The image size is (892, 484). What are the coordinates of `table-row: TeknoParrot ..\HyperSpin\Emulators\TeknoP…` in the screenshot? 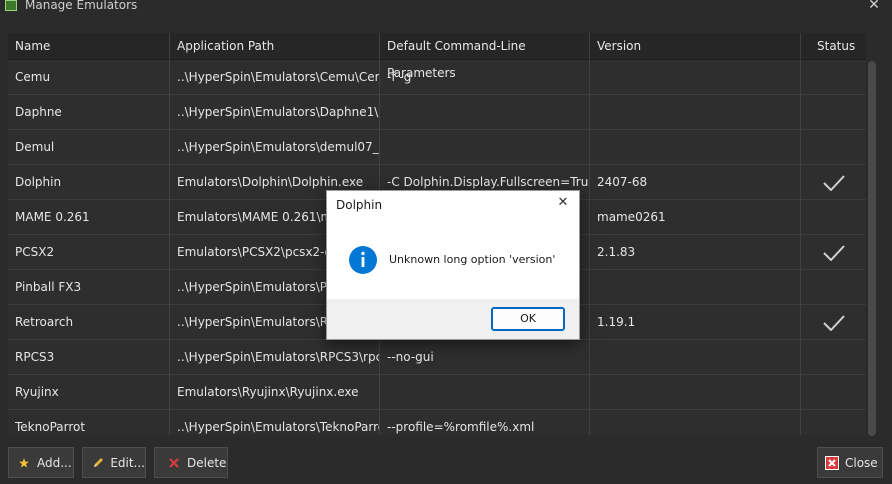 It's located at (437, 422).